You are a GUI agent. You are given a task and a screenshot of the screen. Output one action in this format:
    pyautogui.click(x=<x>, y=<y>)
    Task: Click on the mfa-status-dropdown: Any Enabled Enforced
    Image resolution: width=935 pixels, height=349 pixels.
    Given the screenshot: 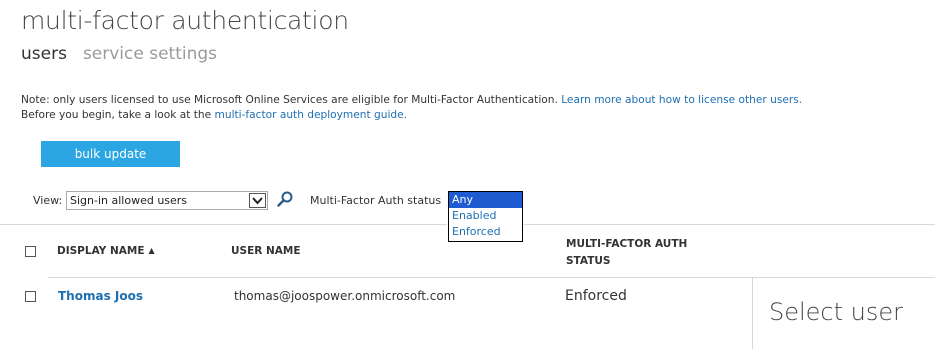 What is the action you would take?
    pyautogui.click(x=485, y=216)
    